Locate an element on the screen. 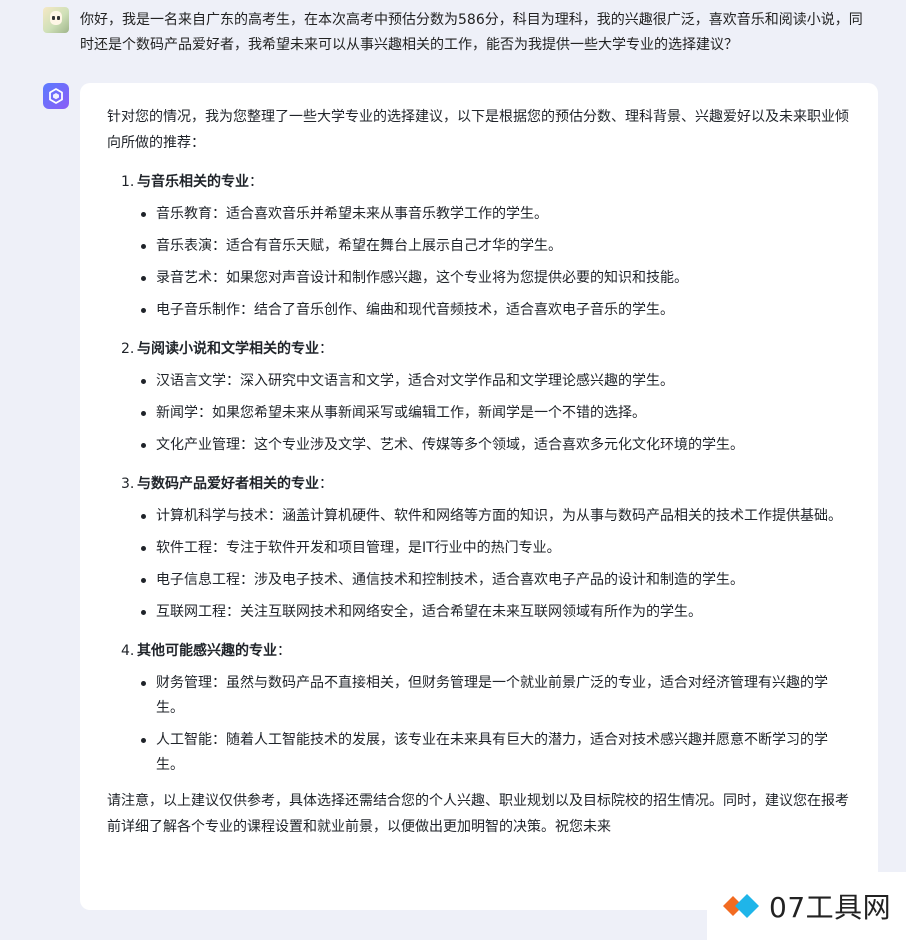  list-item: 软件工程：专注于软件开发和项目管理，是IT行业中的热门专业。 is located at coordinates (495, 548).